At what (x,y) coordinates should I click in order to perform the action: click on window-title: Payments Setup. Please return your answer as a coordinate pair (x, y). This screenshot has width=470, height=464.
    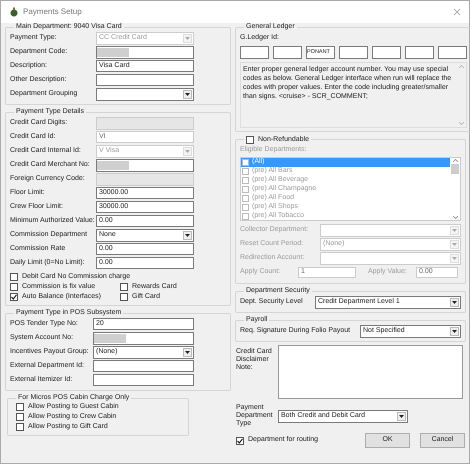
    Looking at the image, I should click on (52, 12).